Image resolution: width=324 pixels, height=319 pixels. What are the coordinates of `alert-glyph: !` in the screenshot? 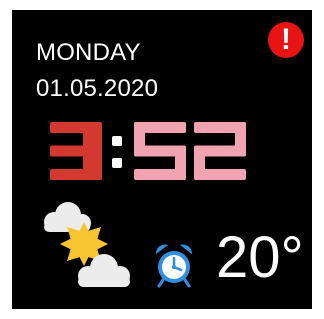 It's located at (286, 39).